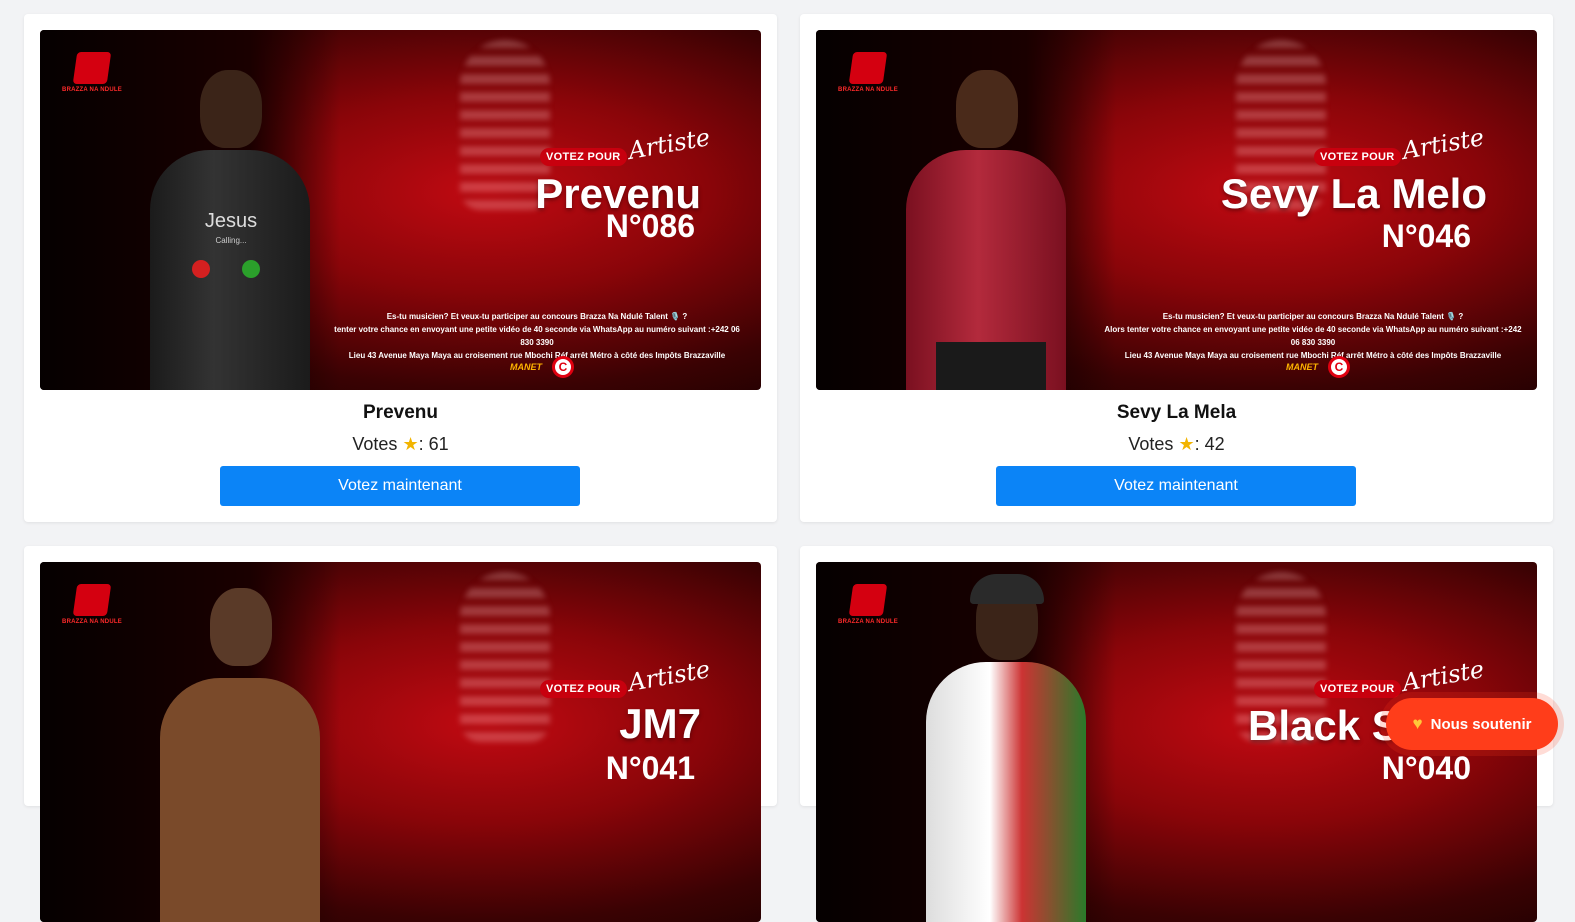 This screenshot has height=922, width=1575. I want to click on poster-number: N°041, so click(650, 768).